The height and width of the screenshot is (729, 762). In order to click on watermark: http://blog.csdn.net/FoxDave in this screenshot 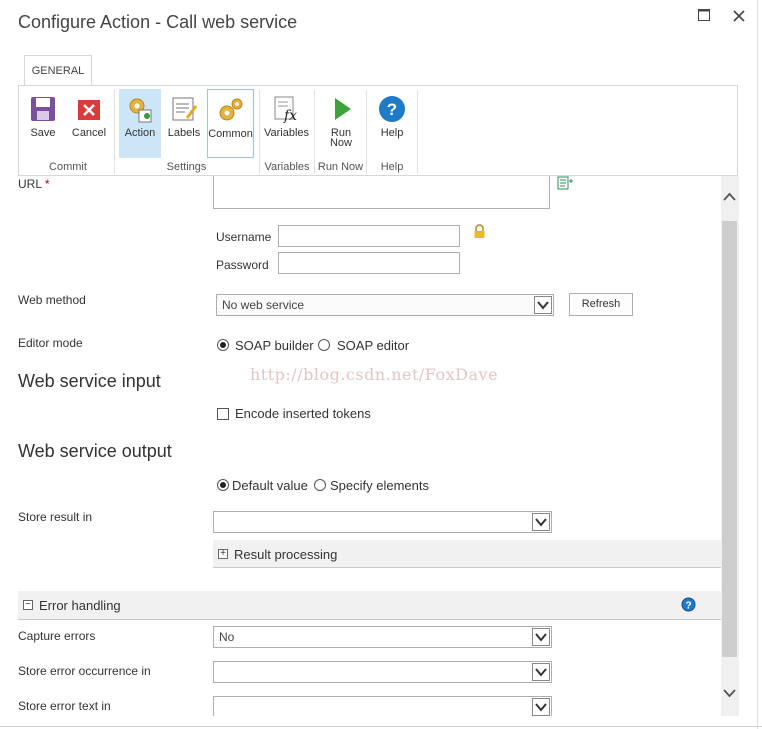, I will do `click(374, 374)`.